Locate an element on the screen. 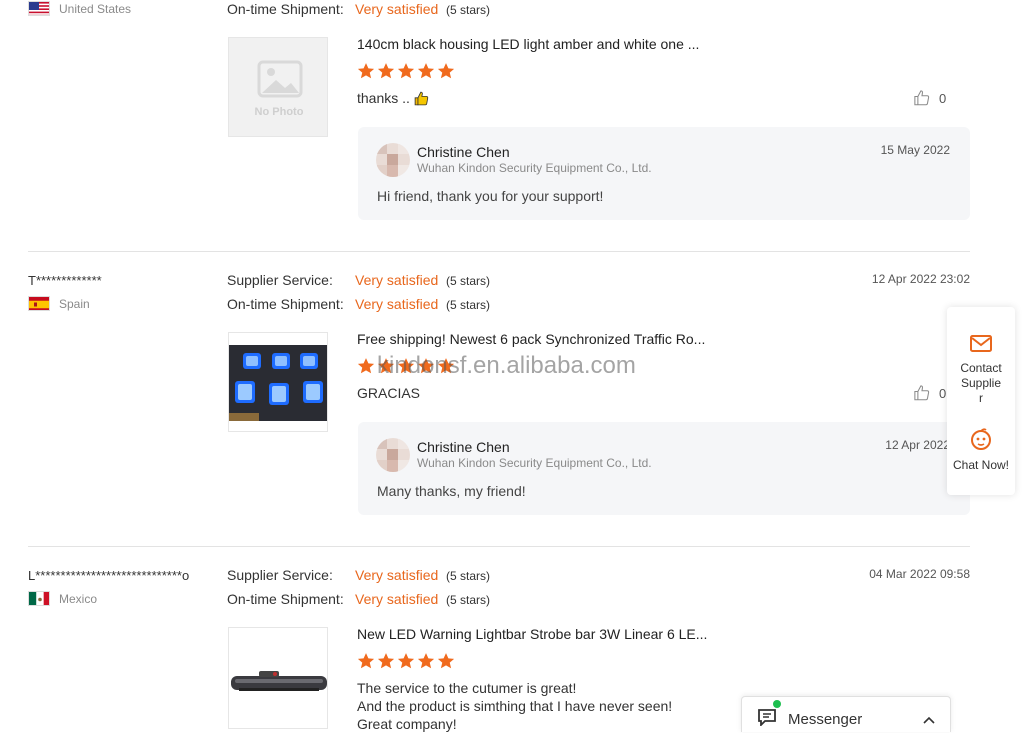 Image resolution: width=1022 pixels, height=733 pixels. thumbs-up-emoji-icon is located at coordinates (421, 98).